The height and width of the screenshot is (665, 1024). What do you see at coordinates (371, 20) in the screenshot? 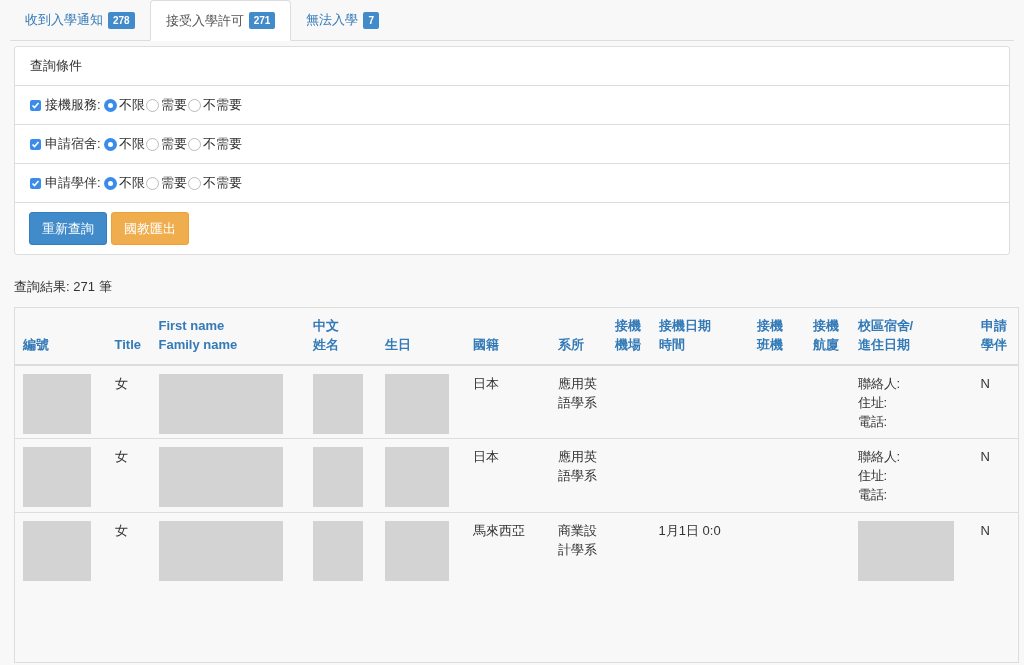
I see `count-badge: 7` at bounding box center [371, 20].